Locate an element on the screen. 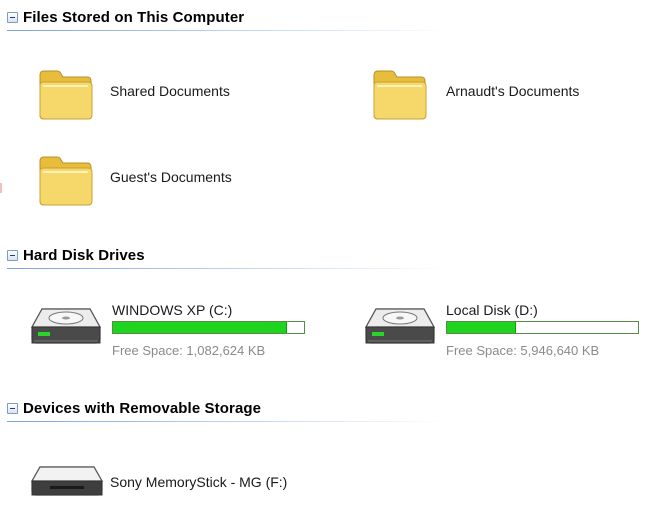 The width and height of the screenshot is (664, 516). free-space-text: Free Space: 1,082,624 KB is located at coordinates (189, 350).